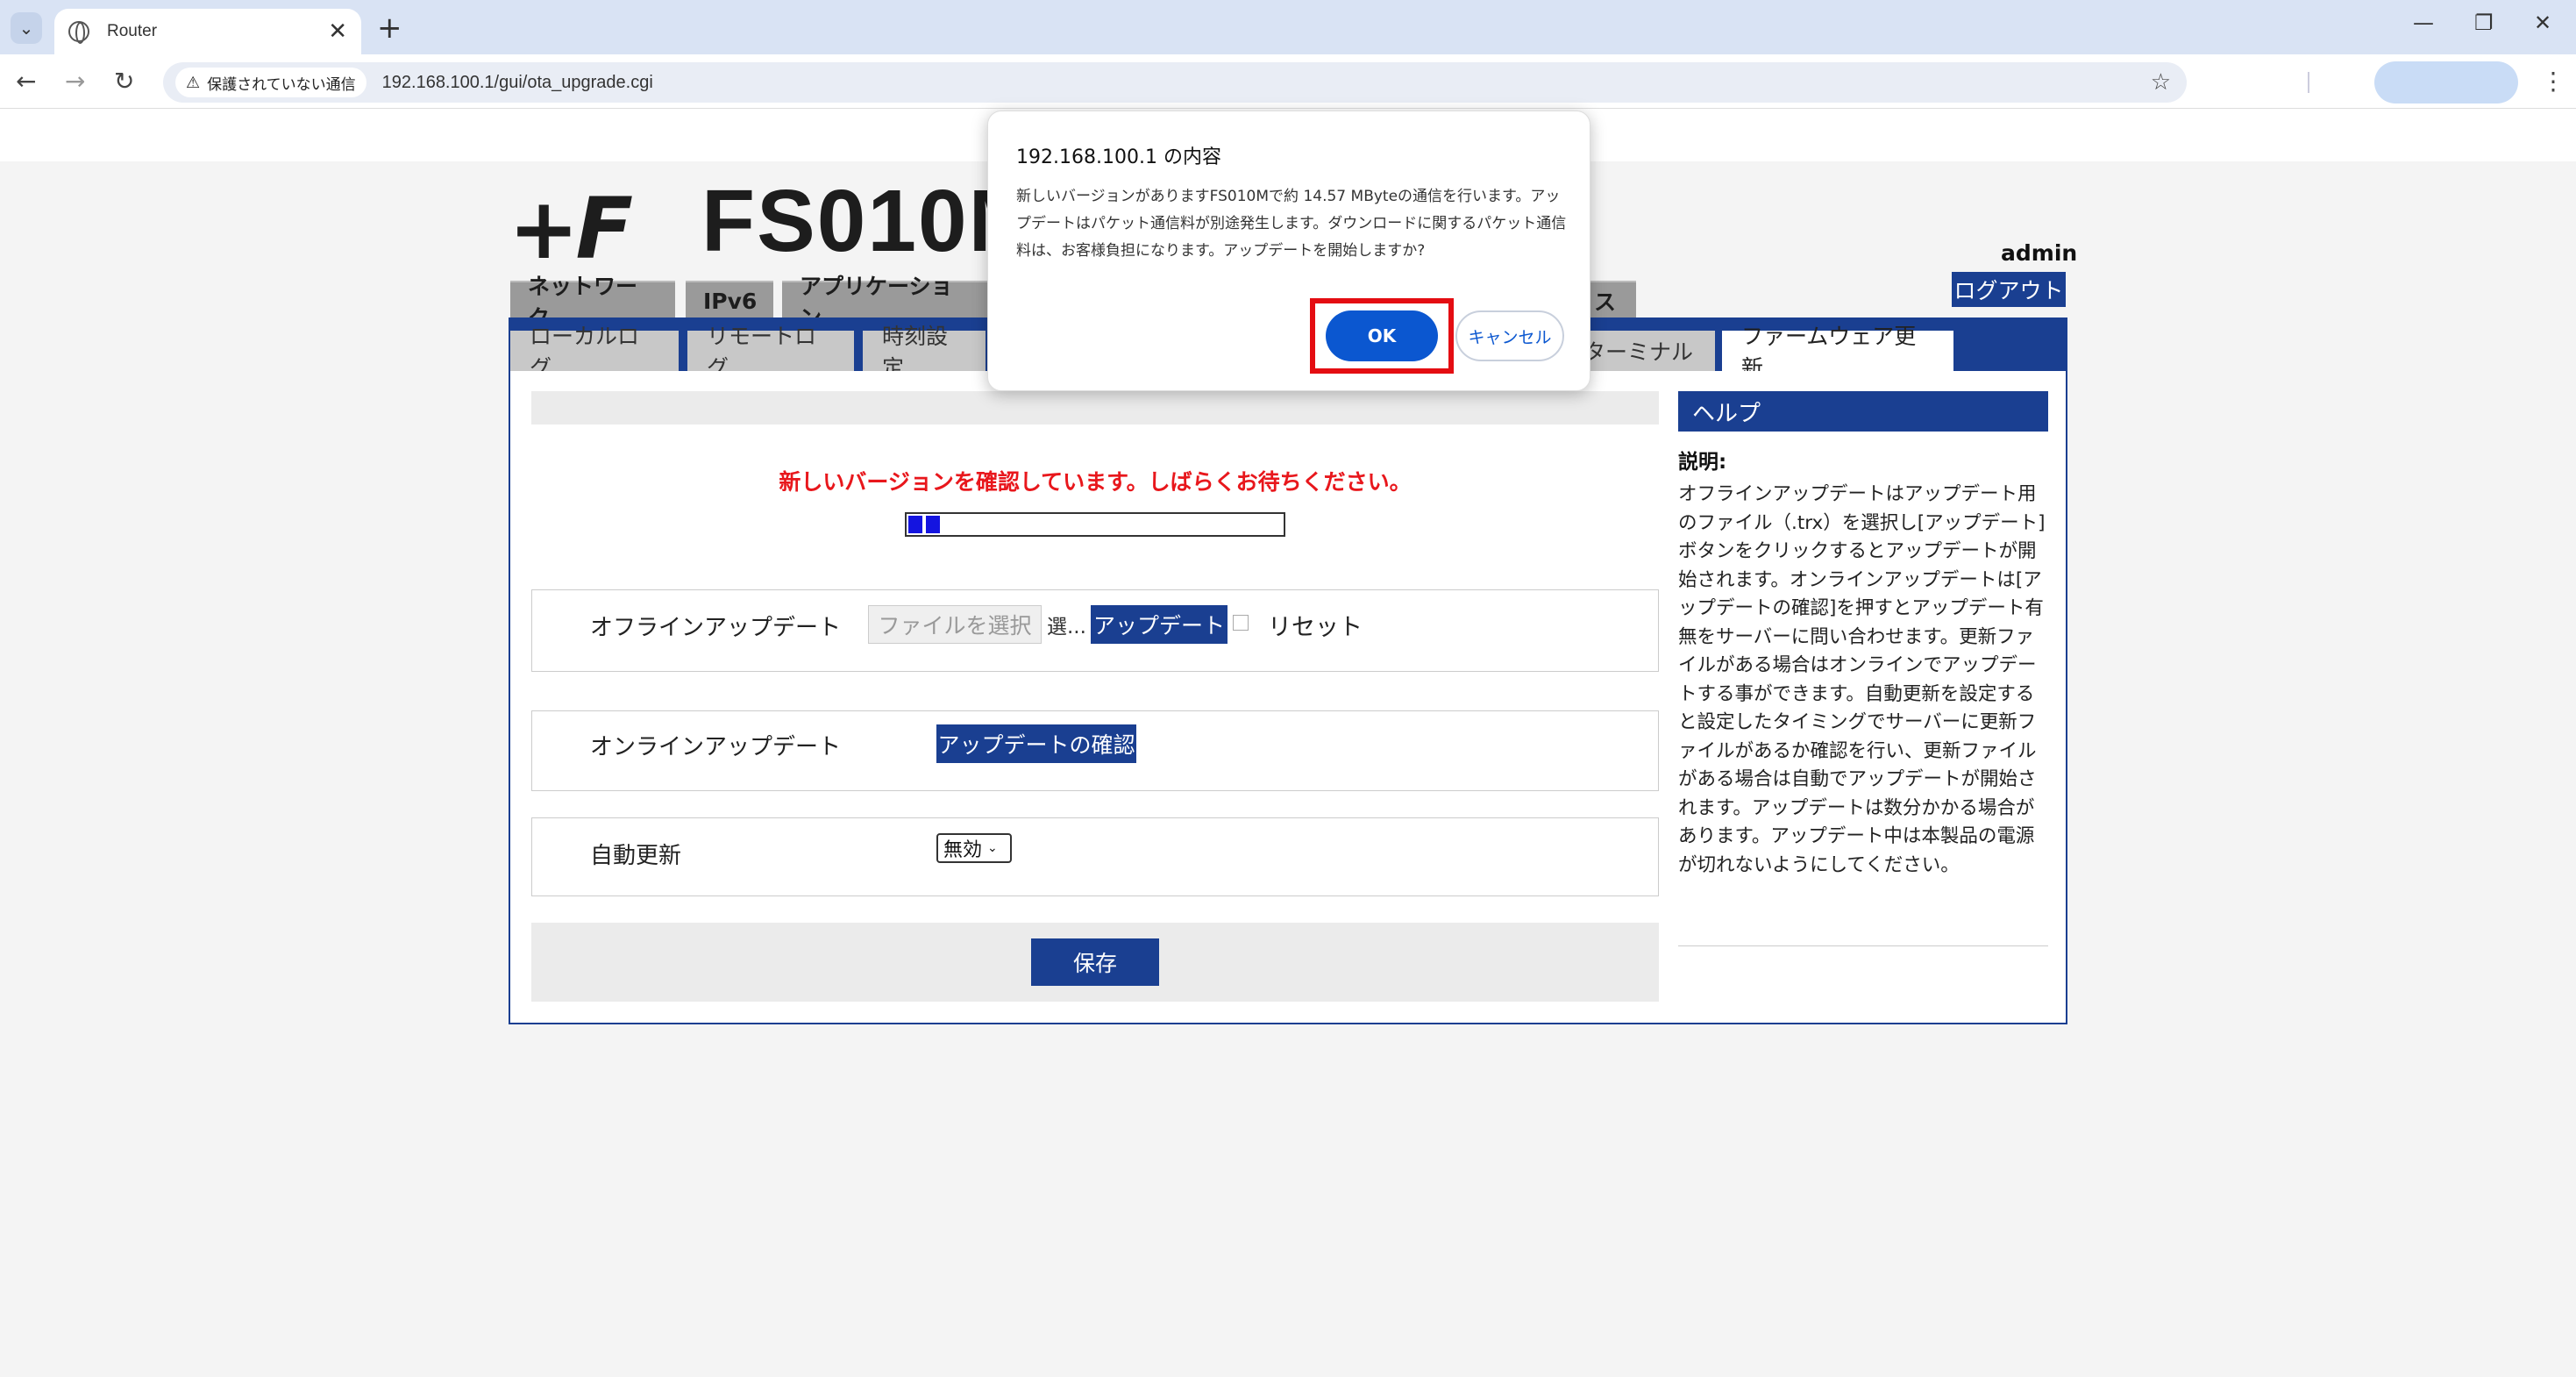 The image size is (2576, 1377). What do you see at coordinates (281, 84) in the screenshot?
I see `security-label: 保護されていない通信` at bounding box center [281, 84].